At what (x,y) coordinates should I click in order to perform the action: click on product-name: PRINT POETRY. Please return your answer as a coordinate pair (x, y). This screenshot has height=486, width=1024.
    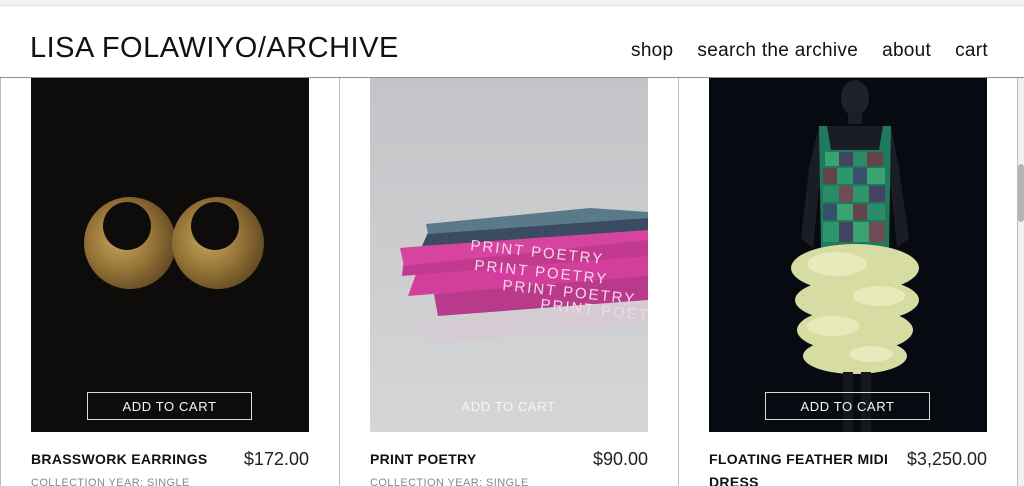
    Looking at the image, I should click on (465, 459).